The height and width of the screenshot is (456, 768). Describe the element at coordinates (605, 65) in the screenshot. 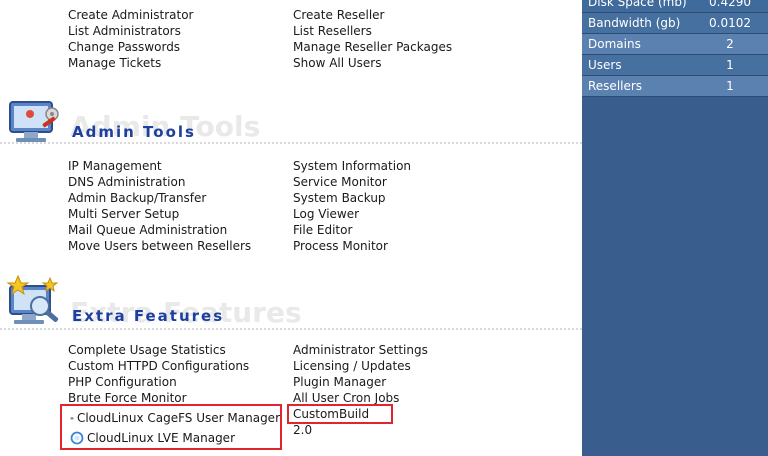

I see `stat-label: Users` at that location.